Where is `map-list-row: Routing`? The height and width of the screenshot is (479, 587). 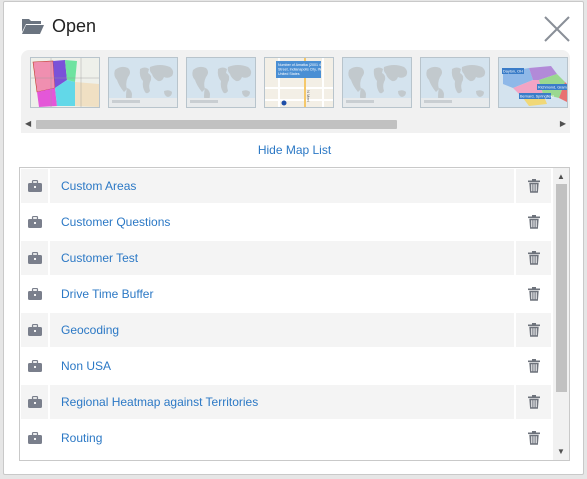
map-list-row: Routing is located at coordinates (286, 438).